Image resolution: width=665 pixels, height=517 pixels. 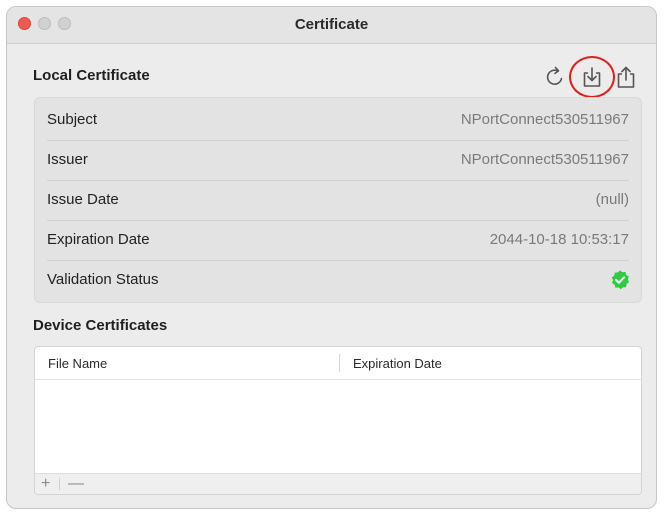 What do you see at coordinates (544, 119) in the screenshot?
I see `subject-value: NPortConnect530511967` at bounding box center [544, 119].